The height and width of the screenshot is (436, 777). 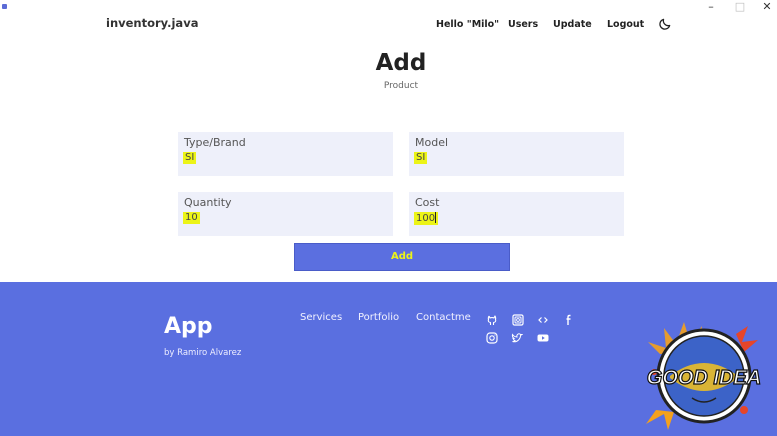 What do you see at coordinates (523, 24) in the screenshot?
I see `nav-users-link: Users` at bounding box center [523, 24].